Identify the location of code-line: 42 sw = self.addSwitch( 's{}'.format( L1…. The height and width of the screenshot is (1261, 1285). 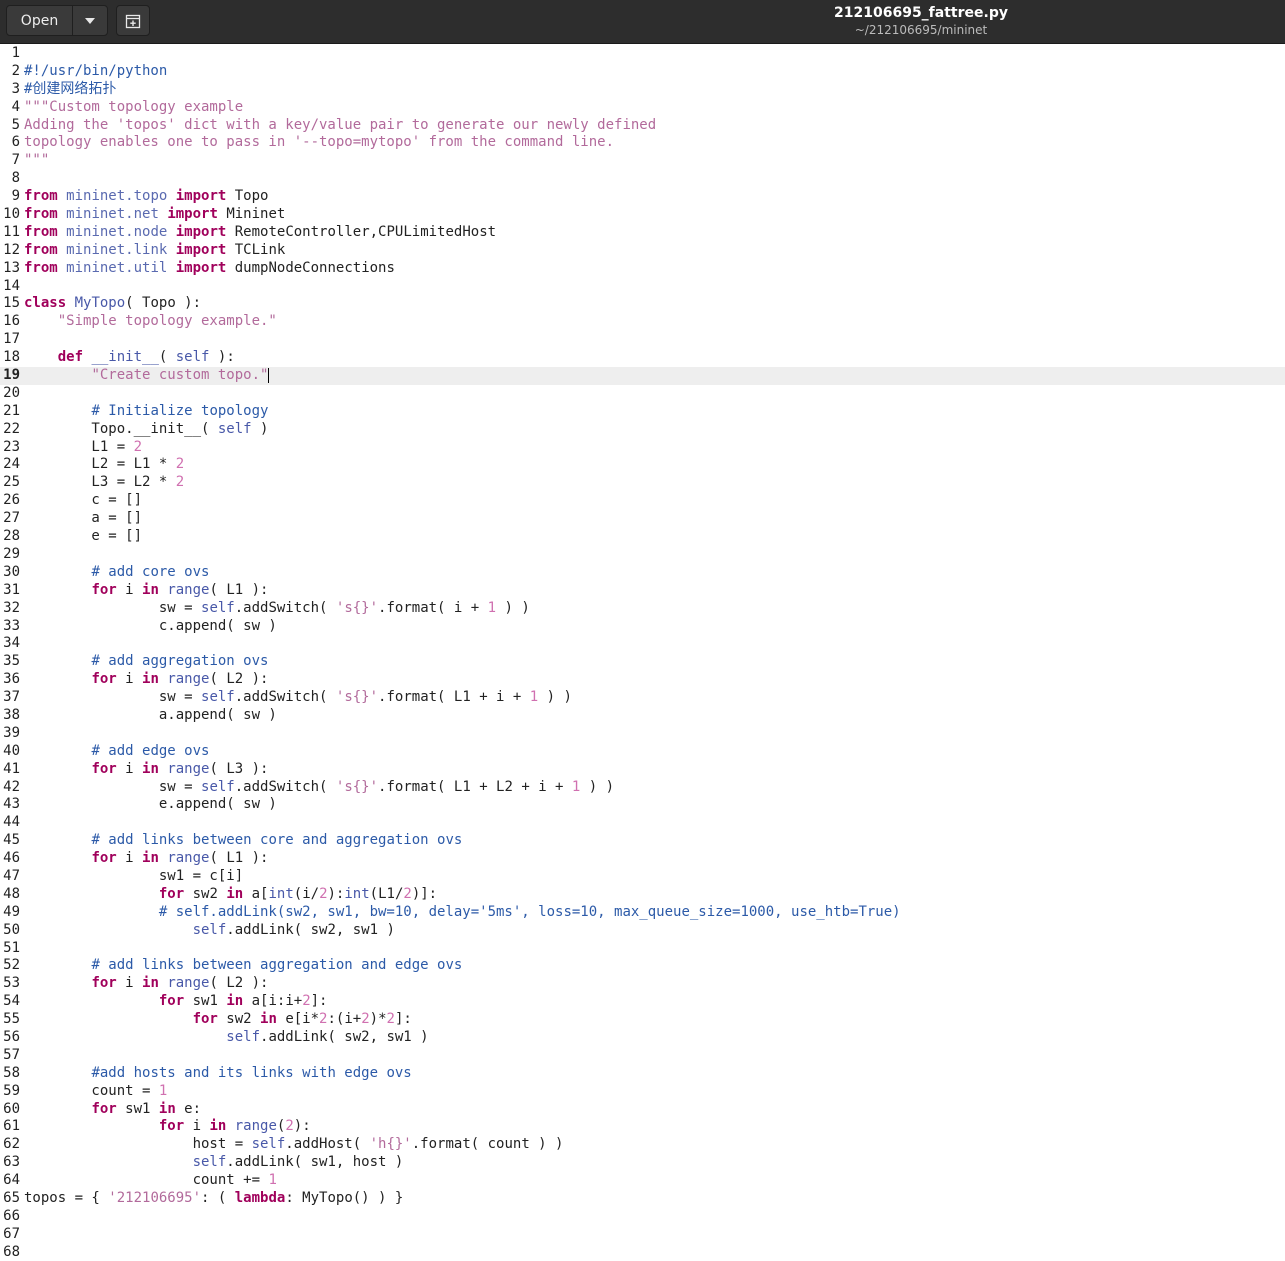
(642, 788).